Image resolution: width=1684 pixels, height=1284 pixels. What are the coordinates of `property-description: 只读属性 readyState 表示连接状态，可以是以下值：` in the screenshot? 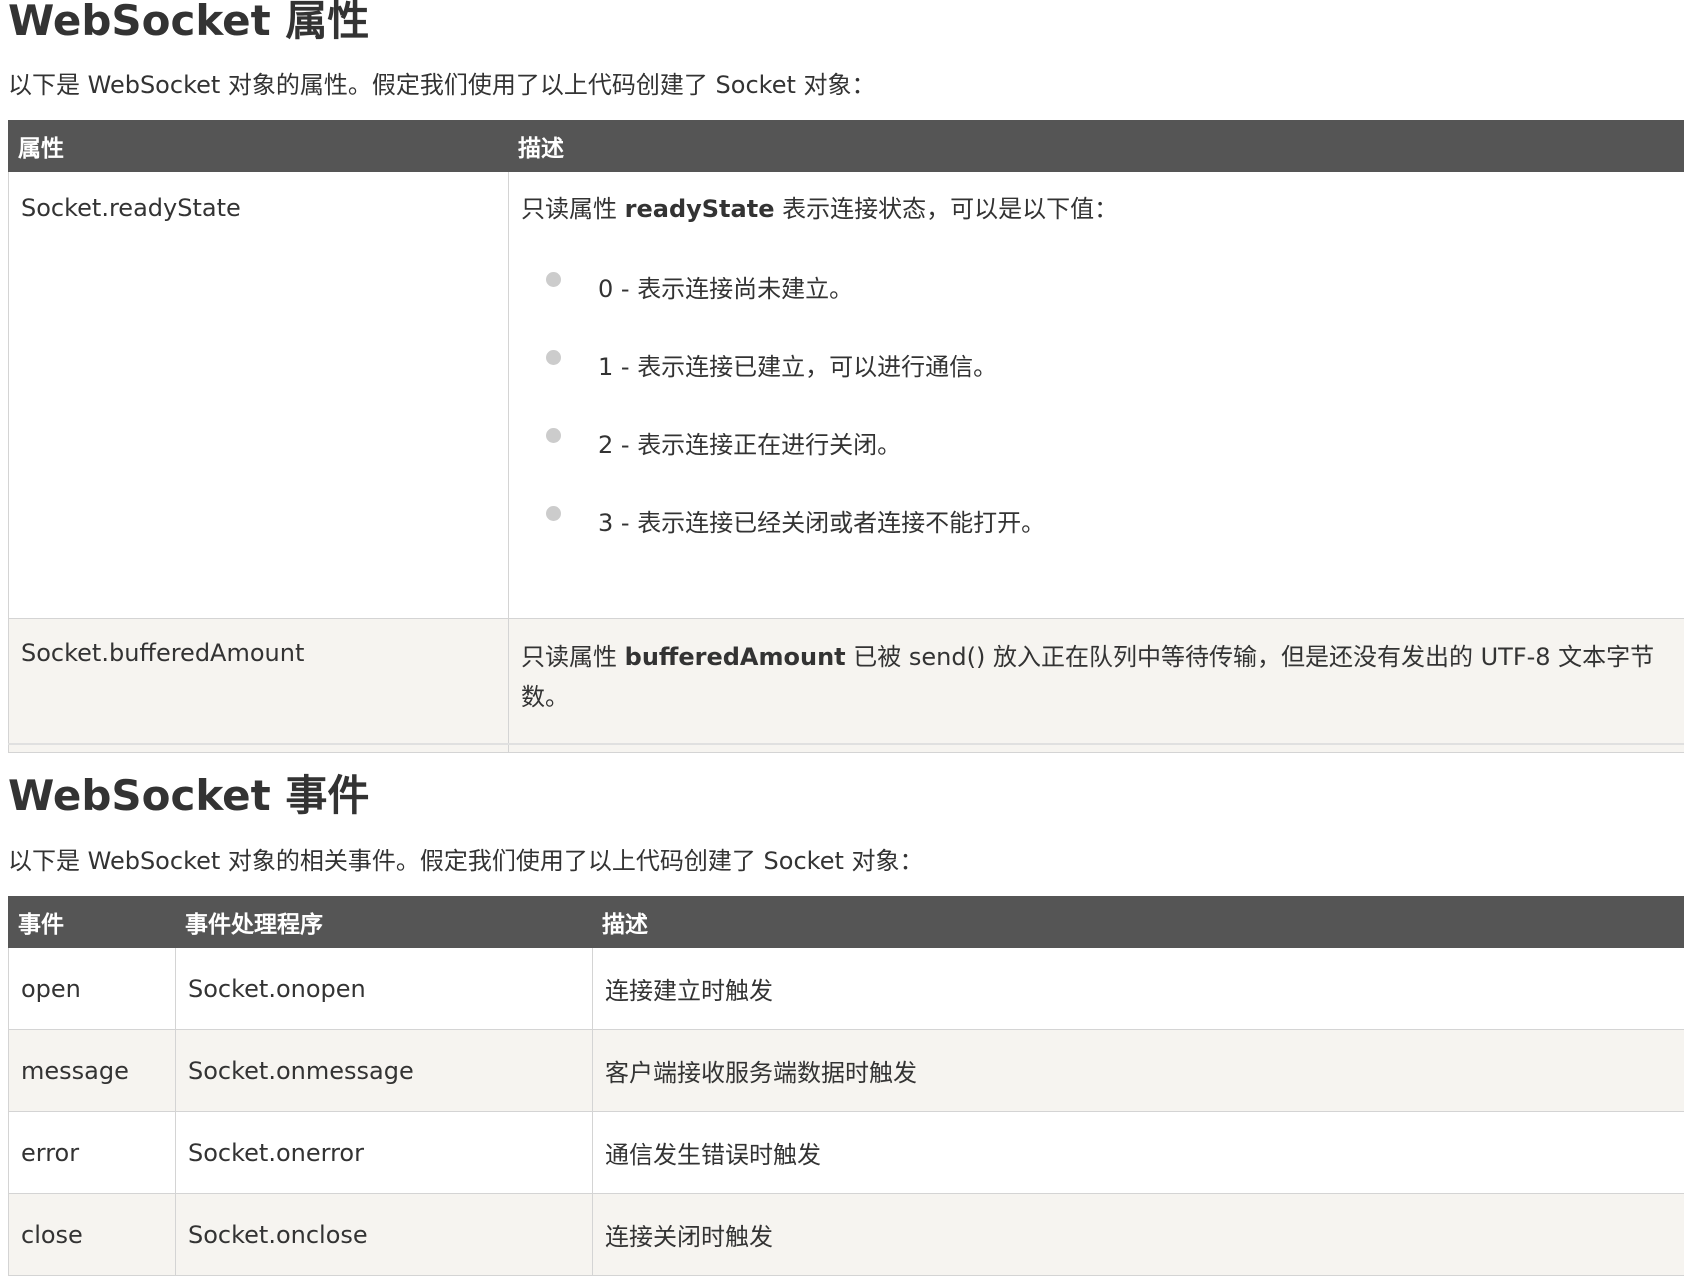 It's located at (1097, 209).